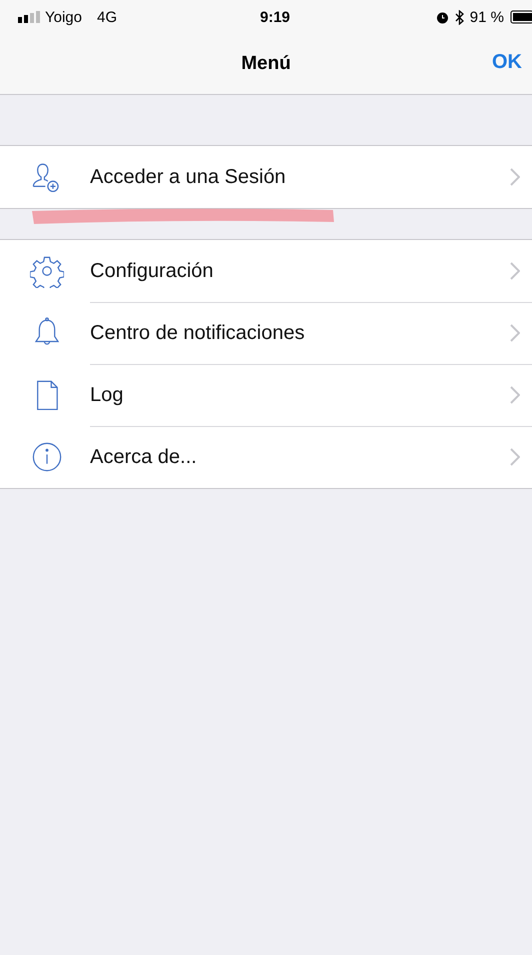 This screenshot has width=532, height=955. I want to click on bluetooth-icon, so click(459, 17).